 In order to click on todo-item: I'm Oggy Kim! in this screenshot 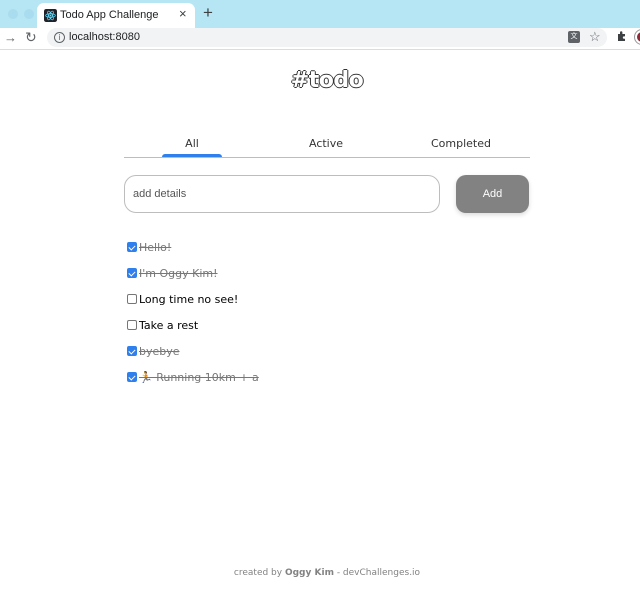, I will do `click(328, 273)`.